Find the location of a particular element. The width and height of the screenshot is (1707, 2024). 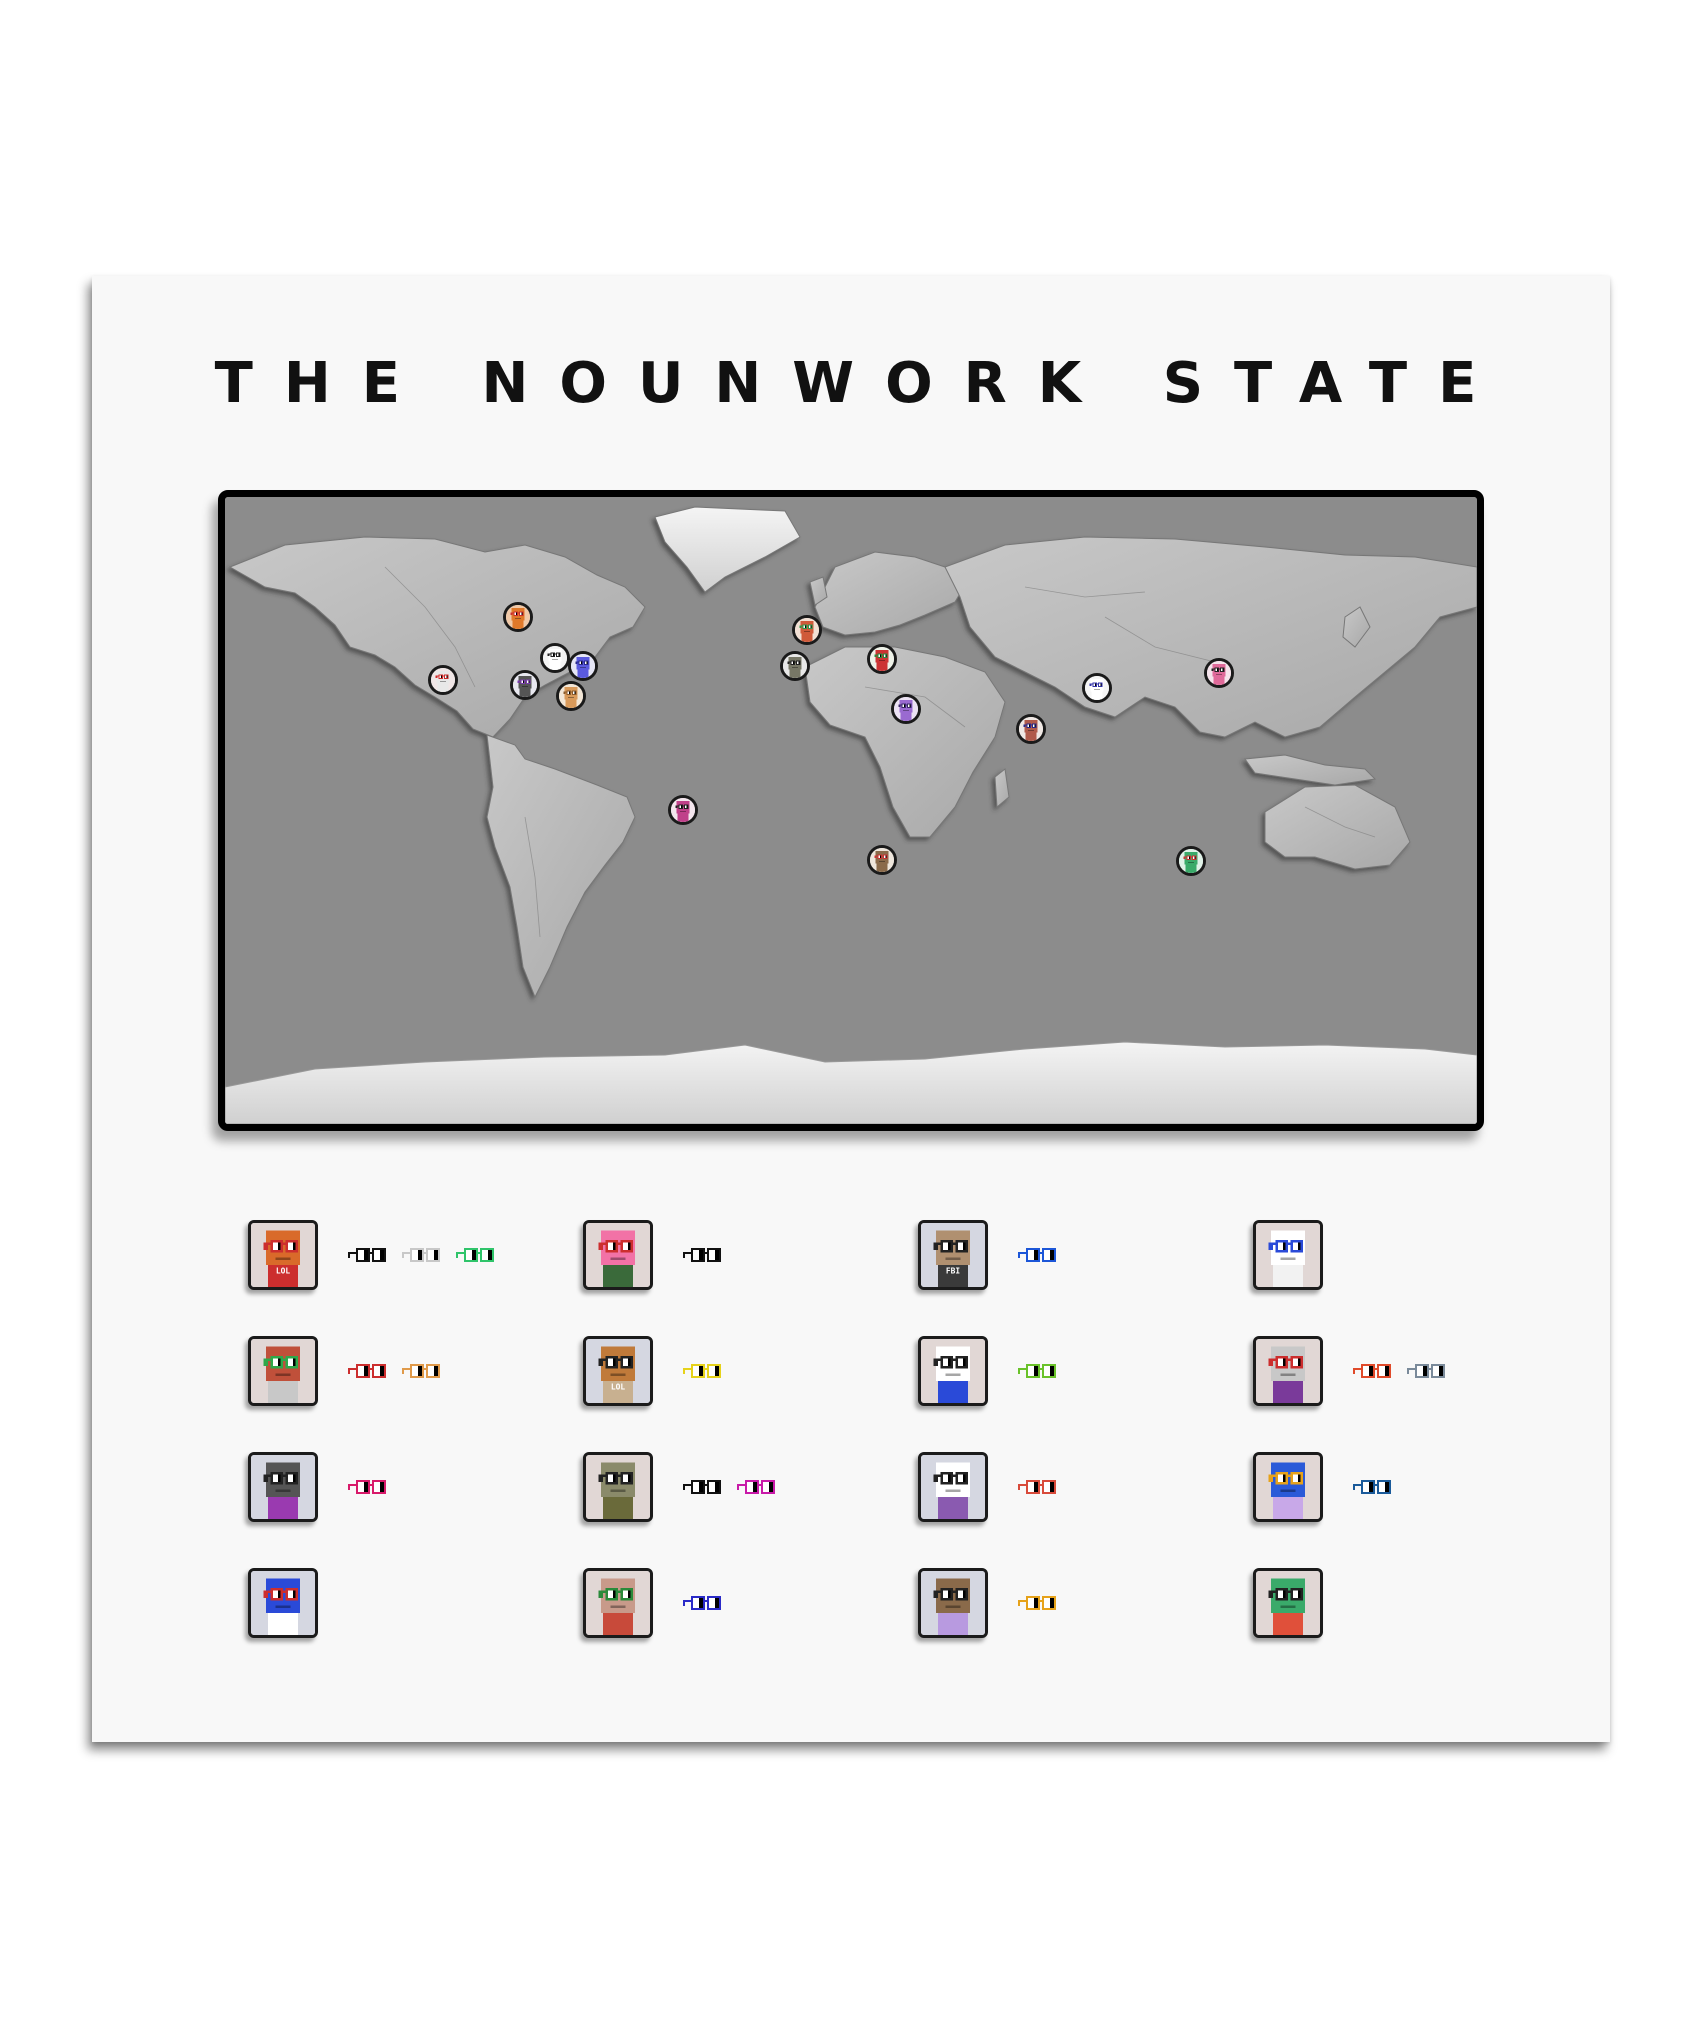

pin-california is located at coordinates (443, 680).